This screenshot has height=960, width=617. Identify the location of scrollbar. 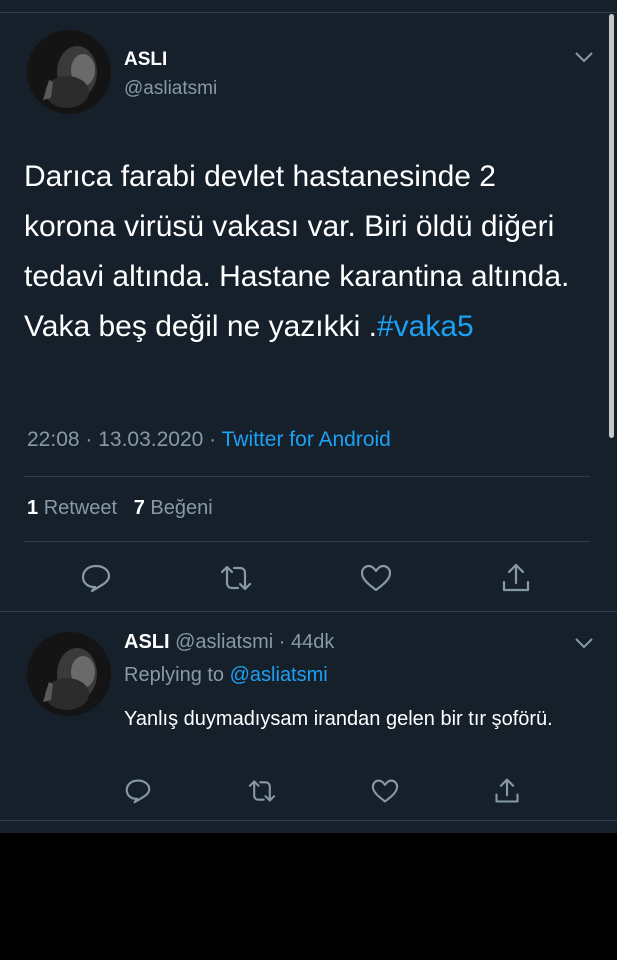
(611, 226).